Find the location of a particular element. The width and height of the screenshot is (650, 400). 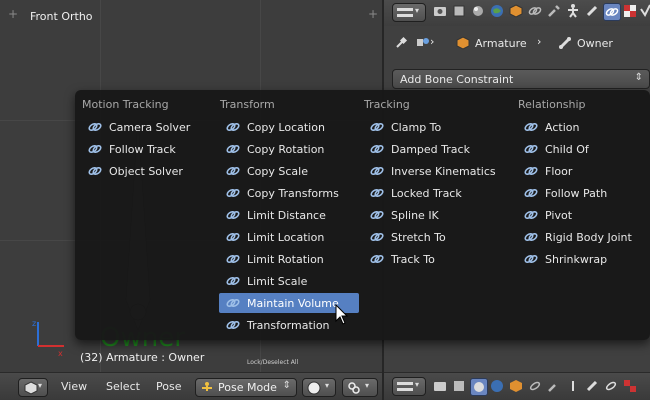

menu-column-title: Transform is located at coordinates (247, 104).